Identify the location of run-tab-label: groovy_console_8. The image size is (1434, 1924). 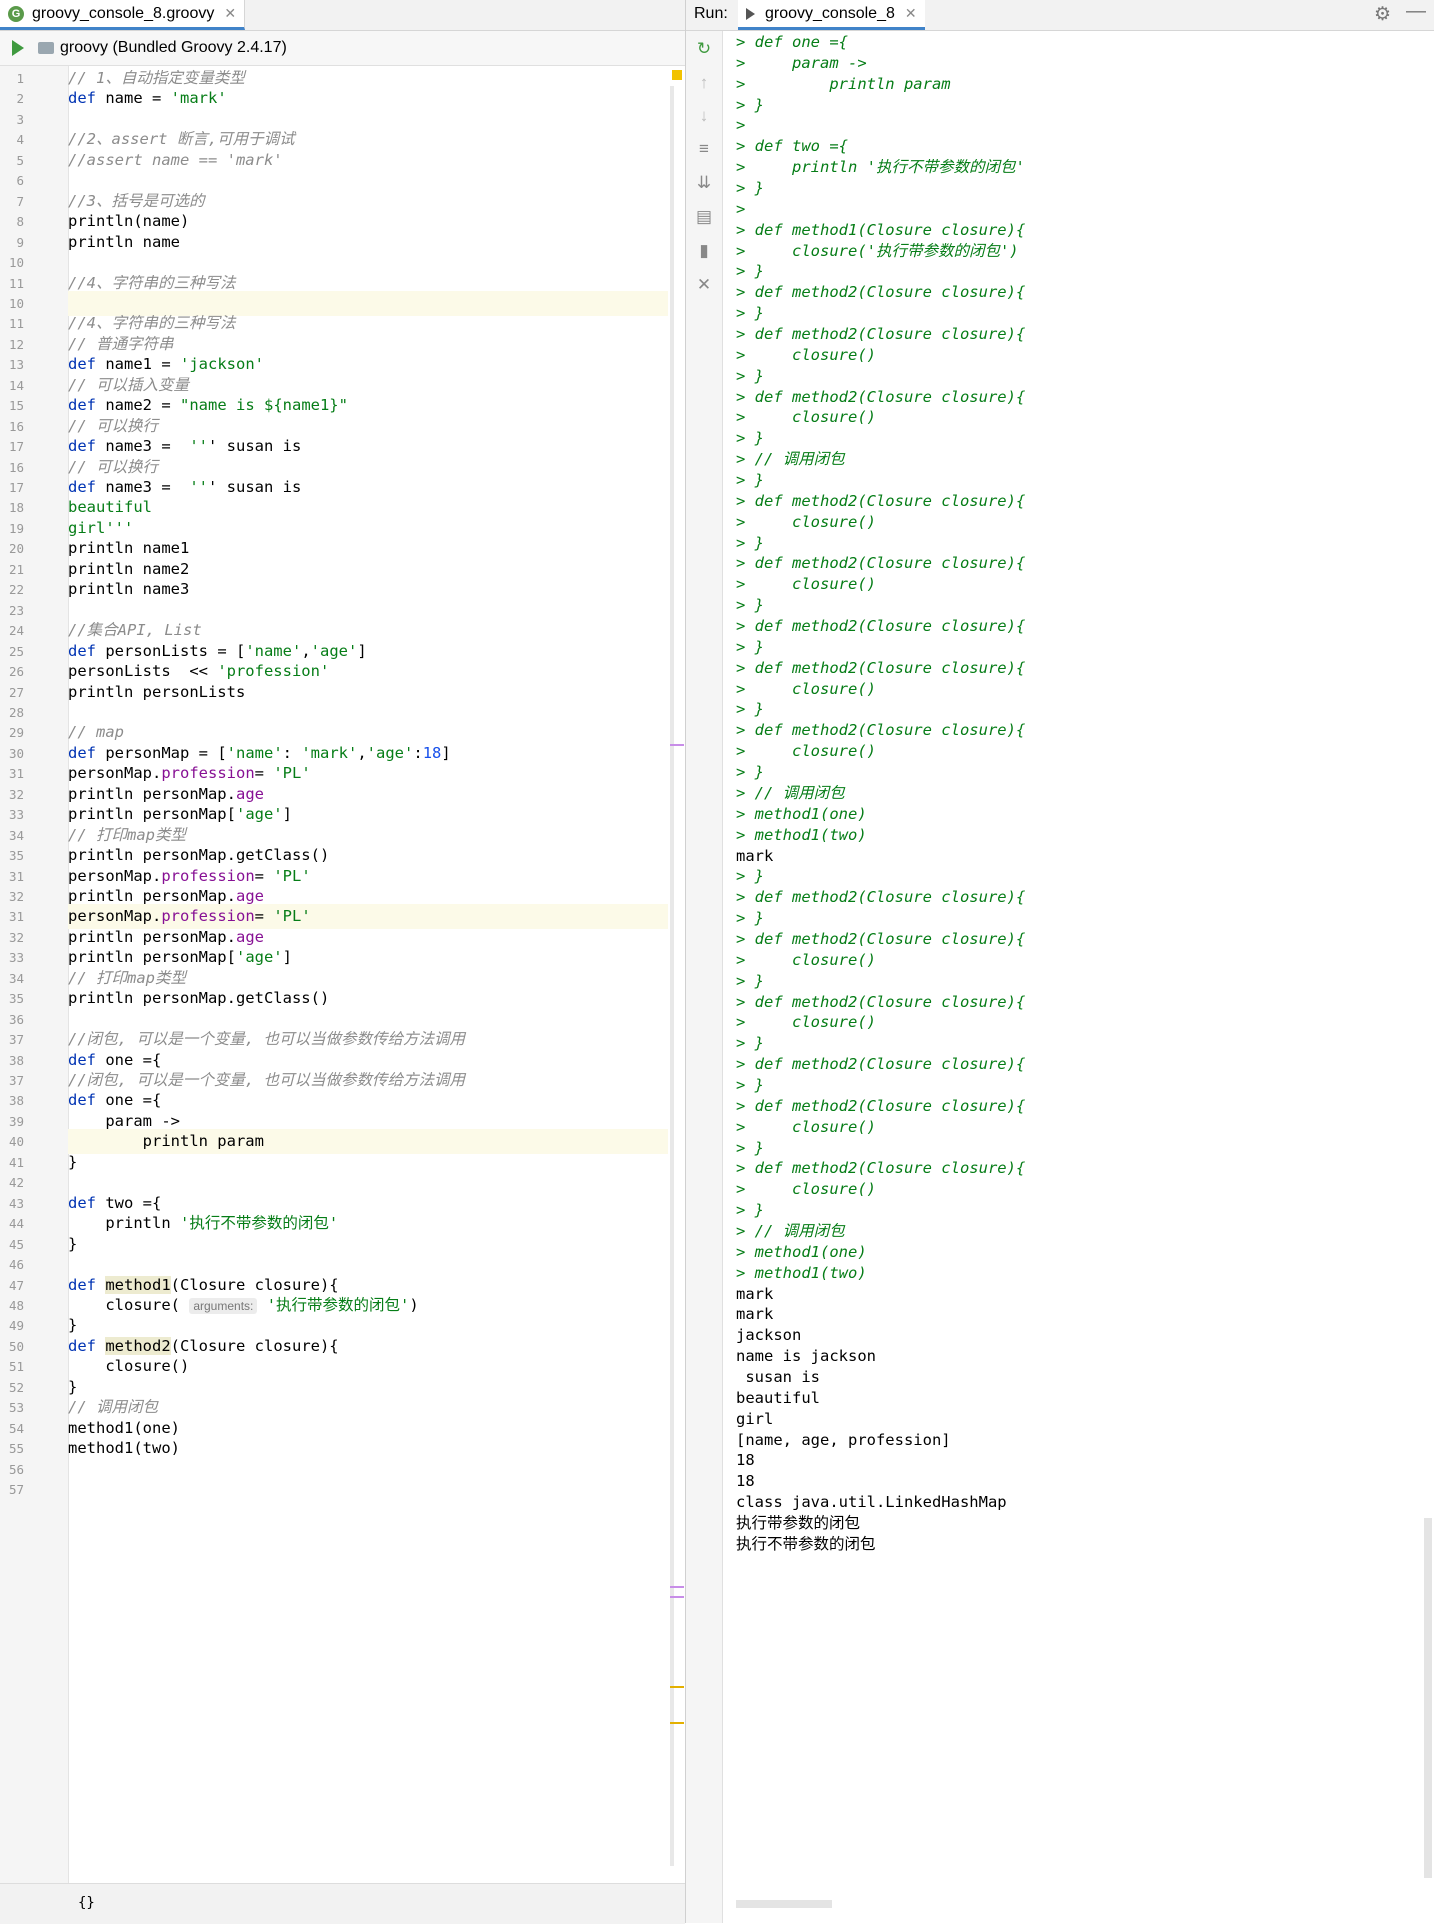
(830, 13).